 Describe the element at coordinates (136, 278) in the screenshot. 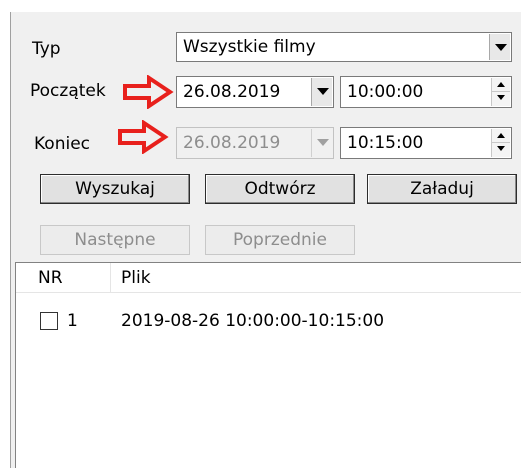

I see `column-header-file: Plik` at that location.